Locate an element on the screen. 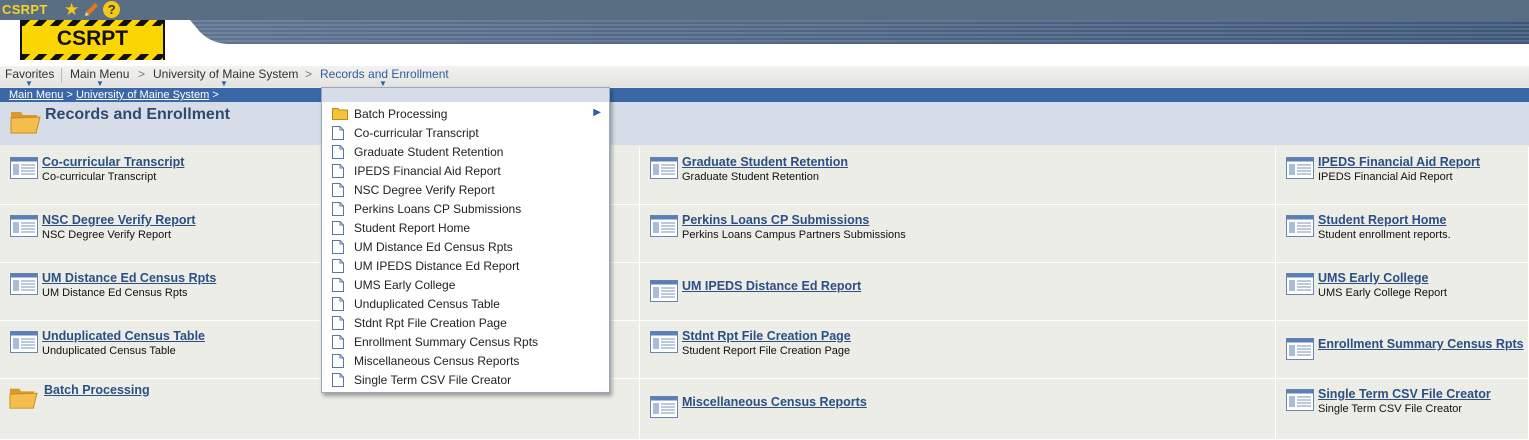  dropdown-item-label: Perkins Loans CP Submissions is located at coordinates (438, 209).